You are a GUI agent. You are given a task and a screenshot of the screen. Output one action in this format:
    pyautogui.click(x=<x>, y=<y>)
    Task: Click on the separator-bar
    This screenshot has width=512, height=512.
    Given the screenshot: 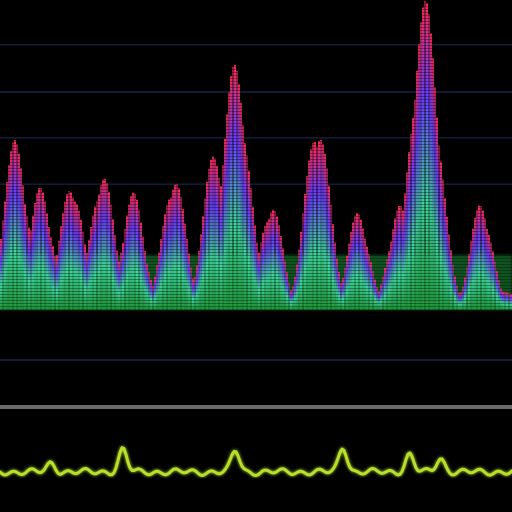 What is the action you would take?
    pyautogui.click(x=256, y=407)
    